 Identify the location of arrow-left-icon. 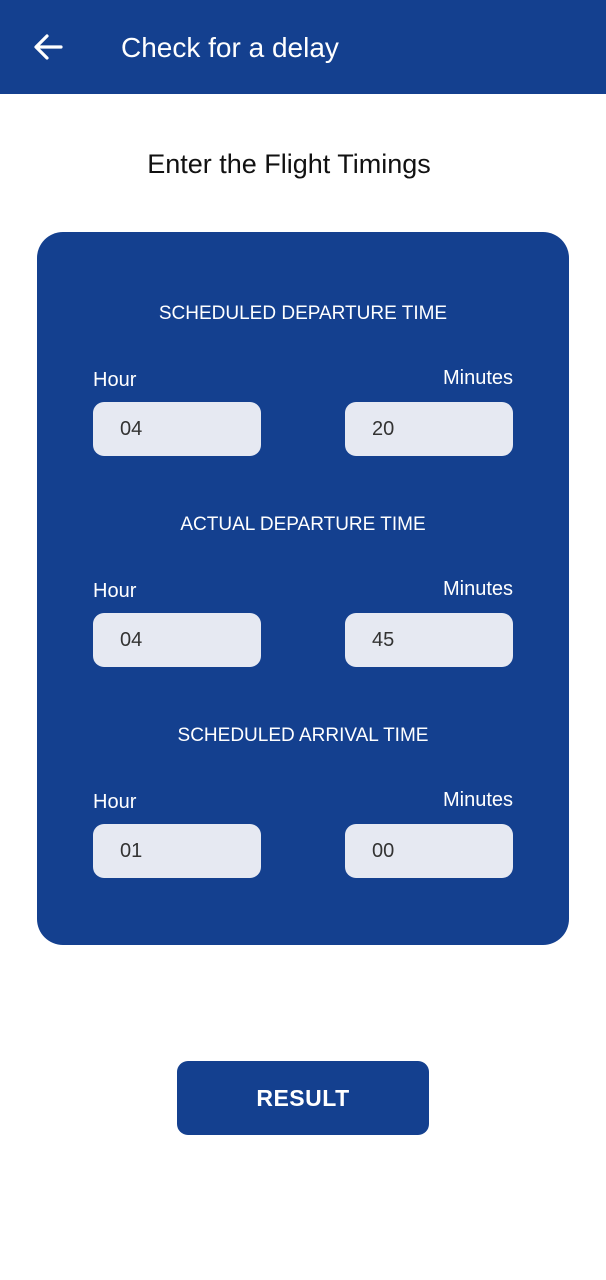
(48, 47).